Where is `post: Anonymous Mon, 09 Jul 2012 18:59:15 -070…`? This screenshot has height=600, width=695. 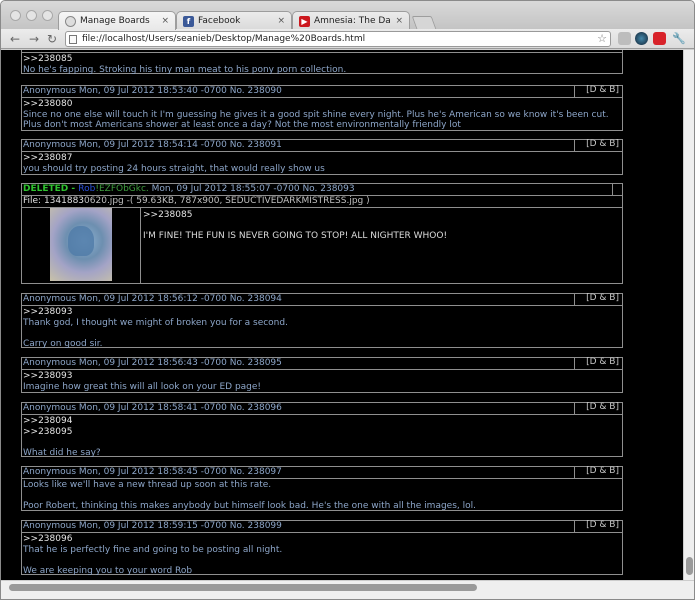 post: Anonymous Mon, 09 Jul 2012 18:59:15 -070… is located at coordinates (322, 548).